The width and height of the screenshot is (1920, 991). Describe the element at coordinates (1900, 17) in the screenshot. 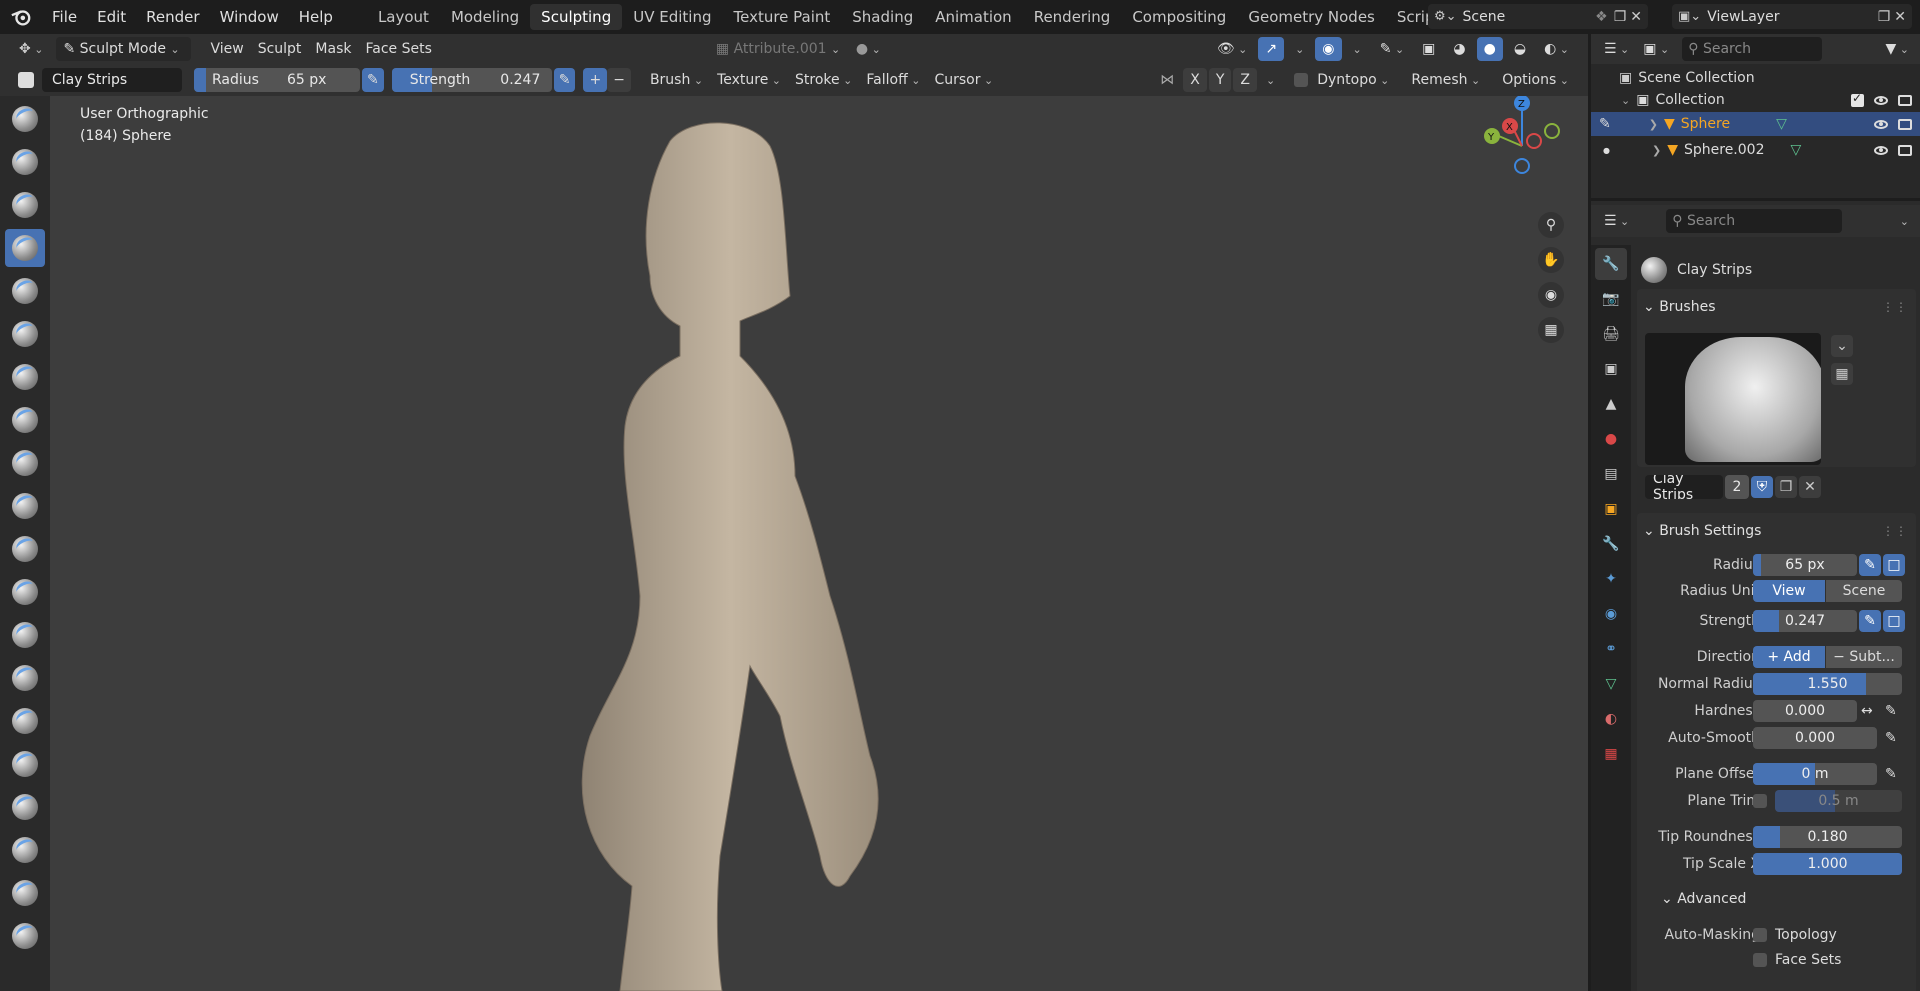

I see `delete-view-layer-icon: ✕` at that location.